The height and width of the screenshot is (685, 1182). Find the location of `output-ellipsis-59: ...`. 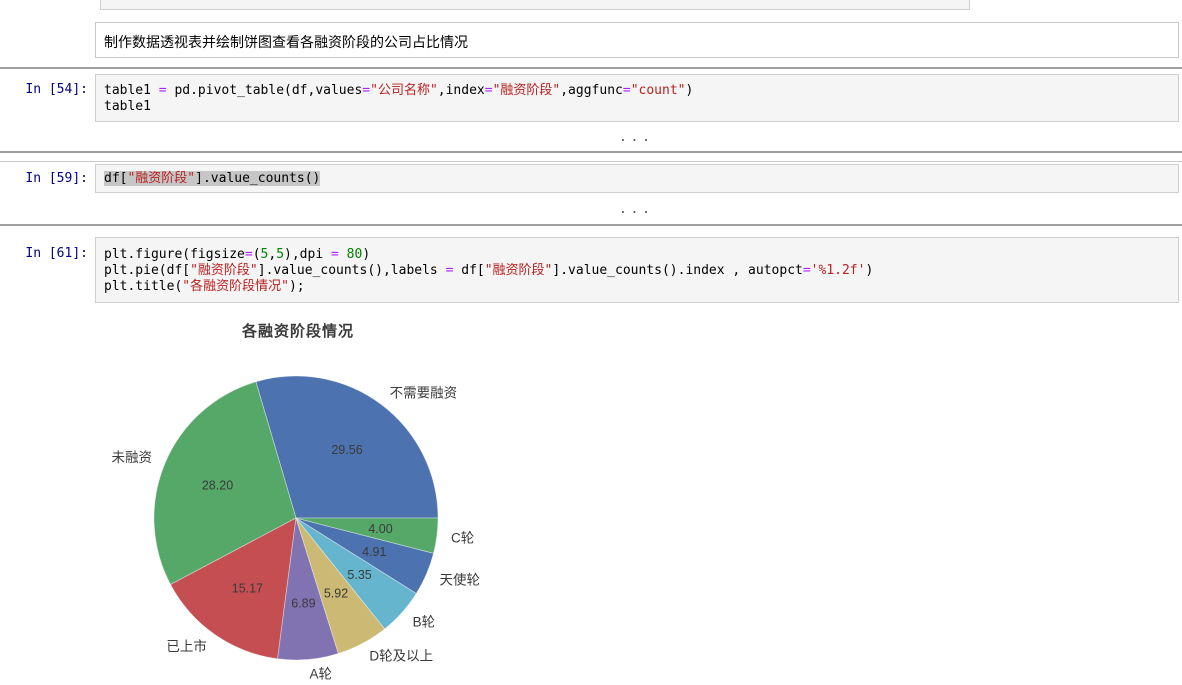

output-ellipsis-59: ... is located at coordinates (637, 209).